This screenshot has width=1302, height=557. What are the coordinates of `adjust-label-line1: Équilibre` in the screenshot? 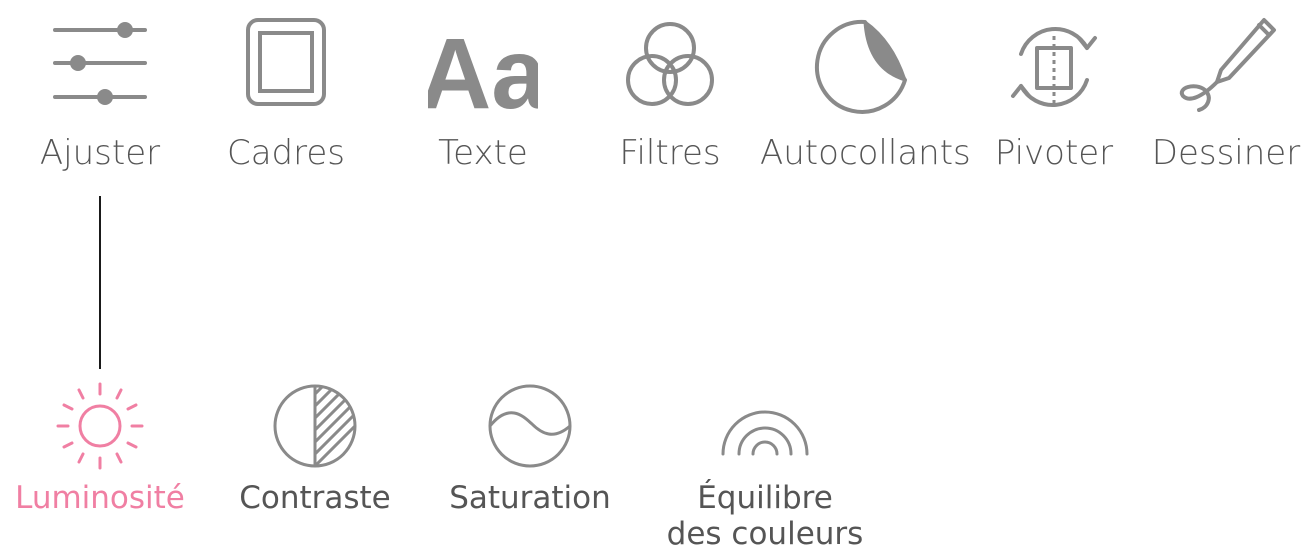 It's located at (765, 498).